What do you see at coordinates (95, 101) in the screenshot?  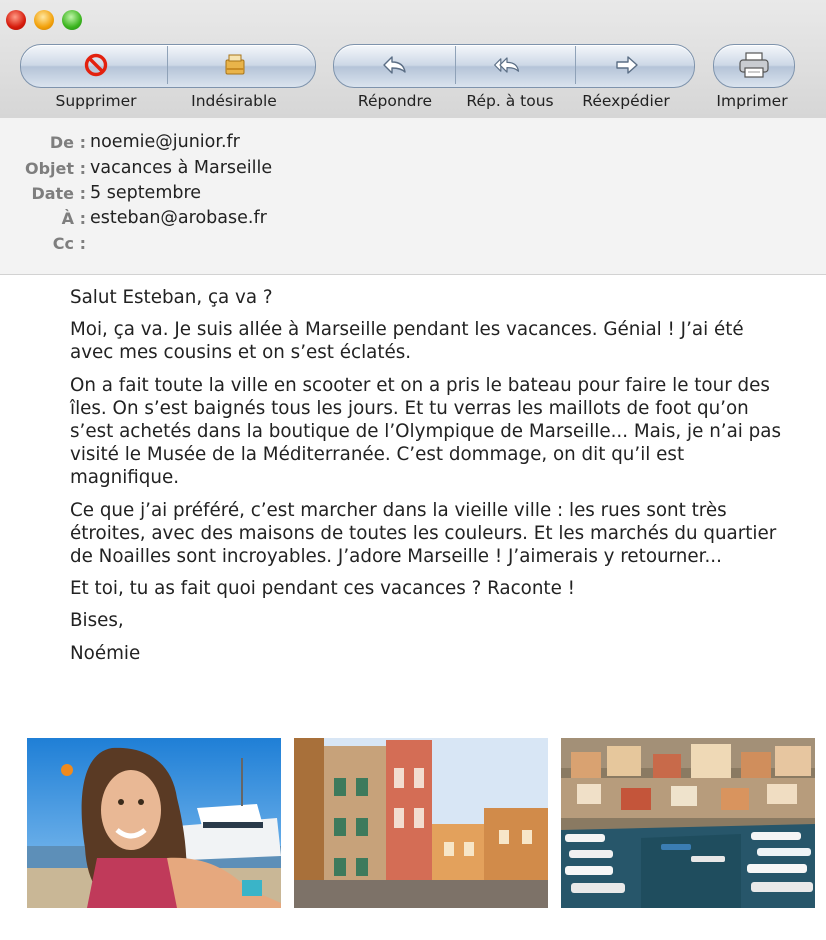 I see `delete-label: Supprimer` at bounding box center [95, 101].